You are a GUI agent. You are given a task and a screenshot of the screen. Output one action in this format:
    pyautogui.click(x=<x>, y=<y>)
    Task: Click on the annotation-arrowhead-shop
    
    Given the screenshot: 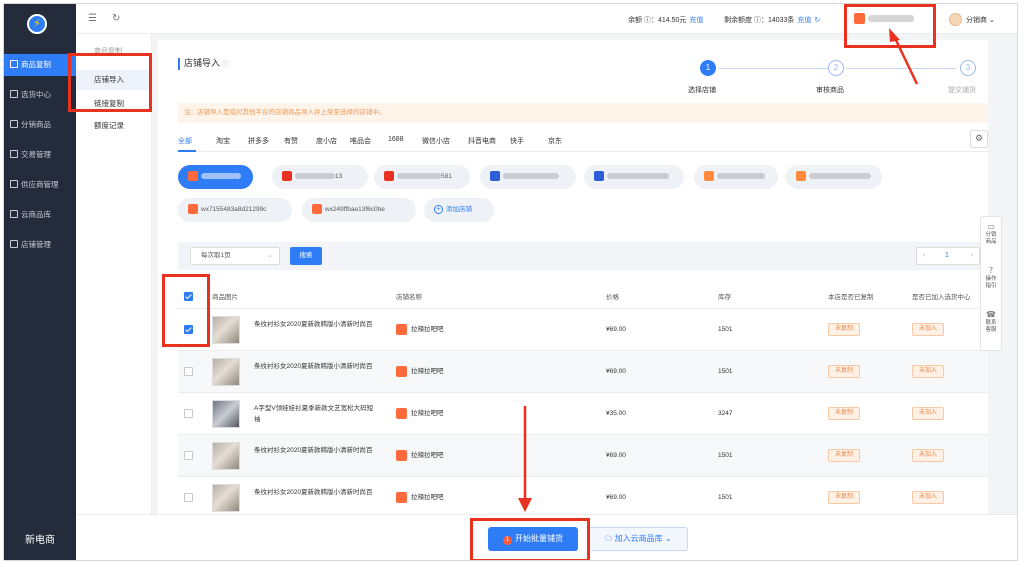 What is the action you would take?
    pyautogui.click(x=894, y=35)
    